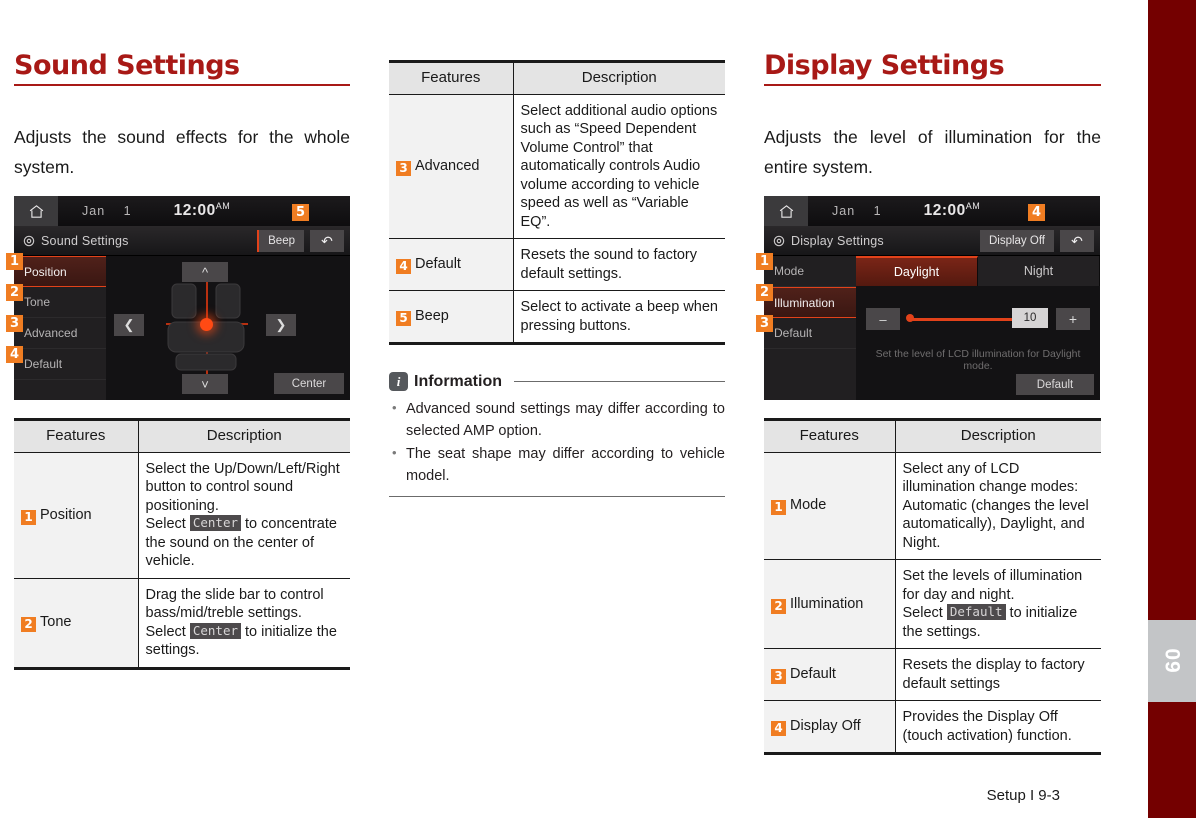 The image size is (1196, 818). I want to click on illumination-plus-button: +, so click(1073, 319).